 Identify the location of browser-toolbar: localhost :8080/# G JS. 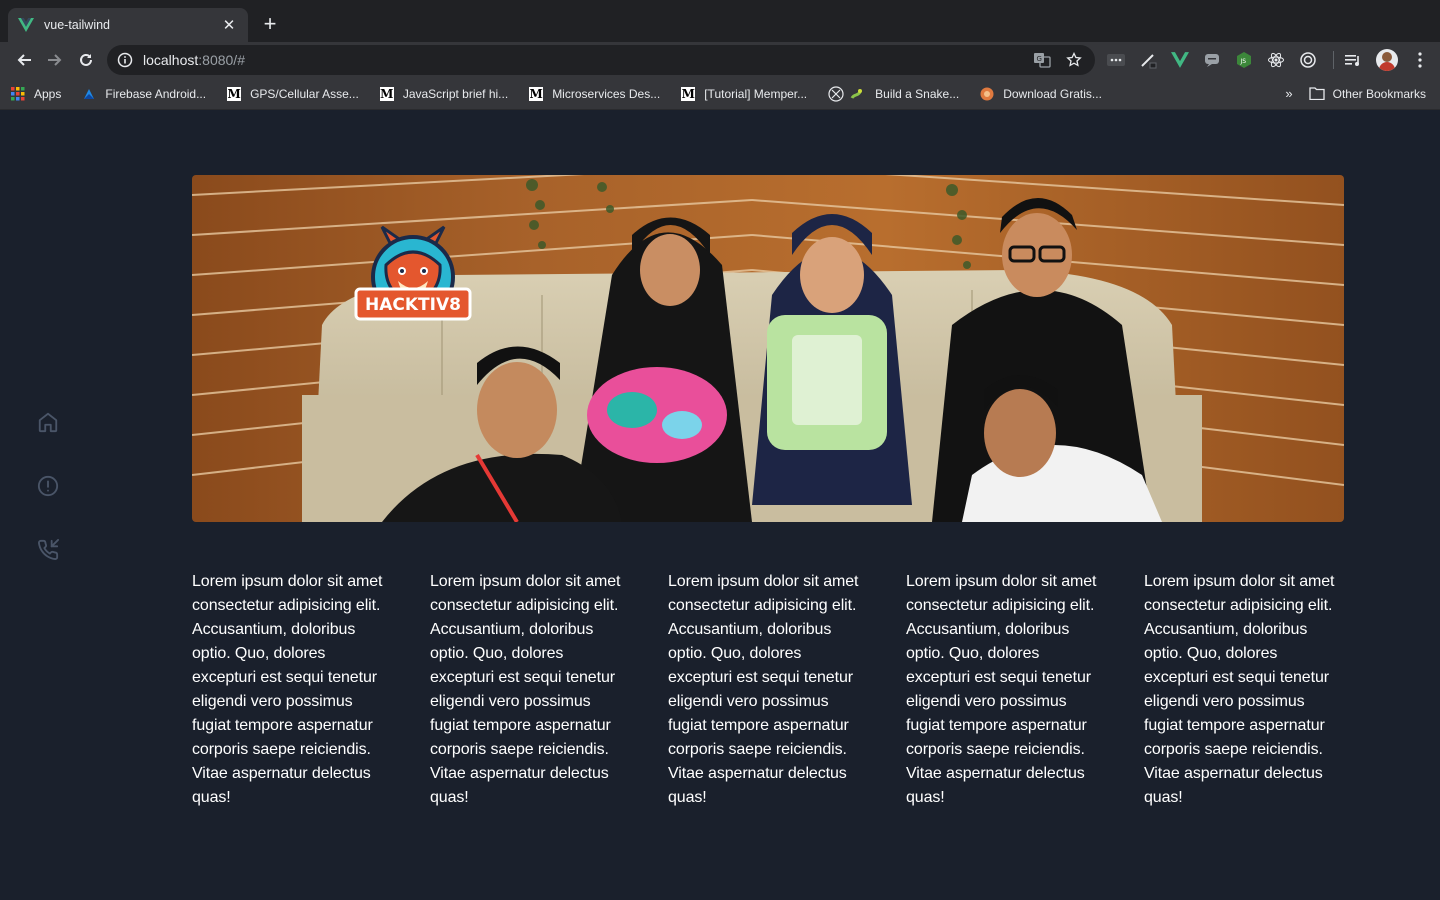
(720, 60).